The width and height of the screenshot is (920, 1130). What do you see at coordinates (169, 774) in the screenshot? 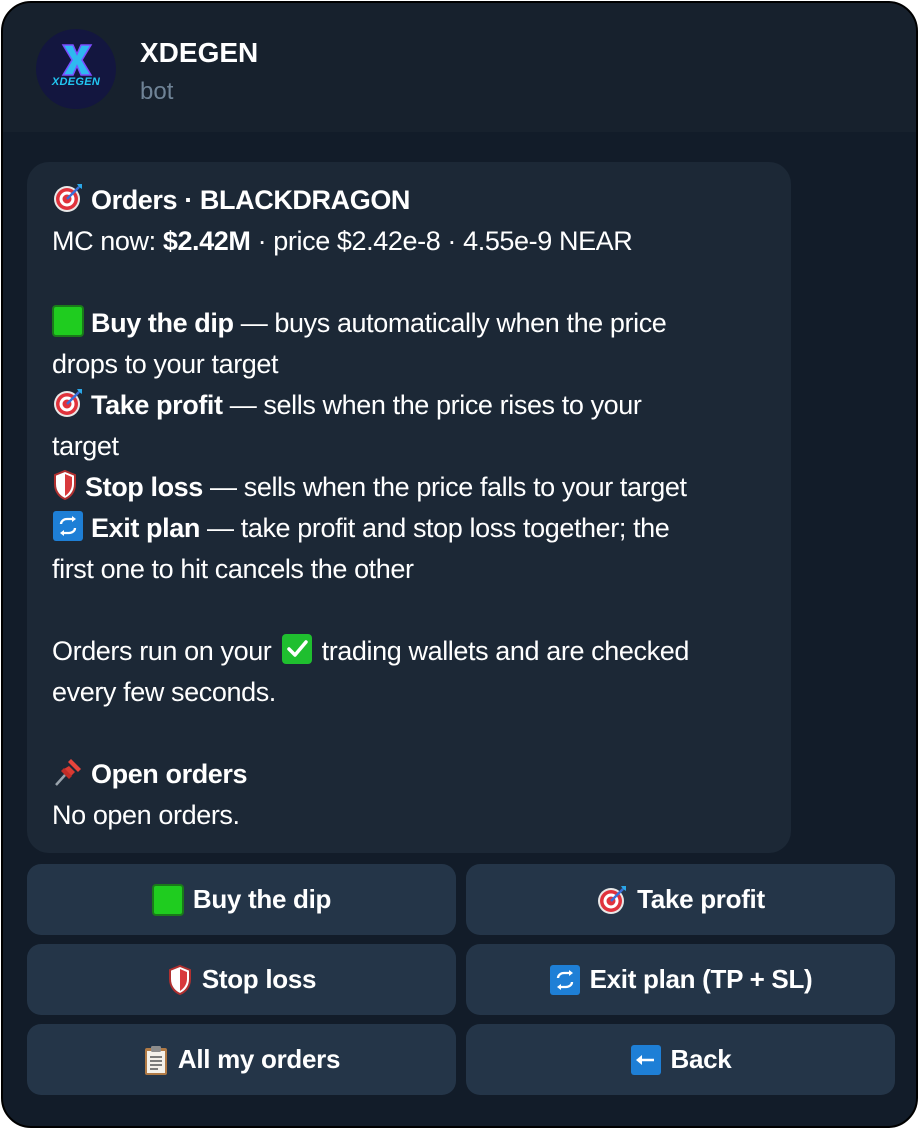
I see `open-orders-heading: Open orders` at bounding box center [169, 774].